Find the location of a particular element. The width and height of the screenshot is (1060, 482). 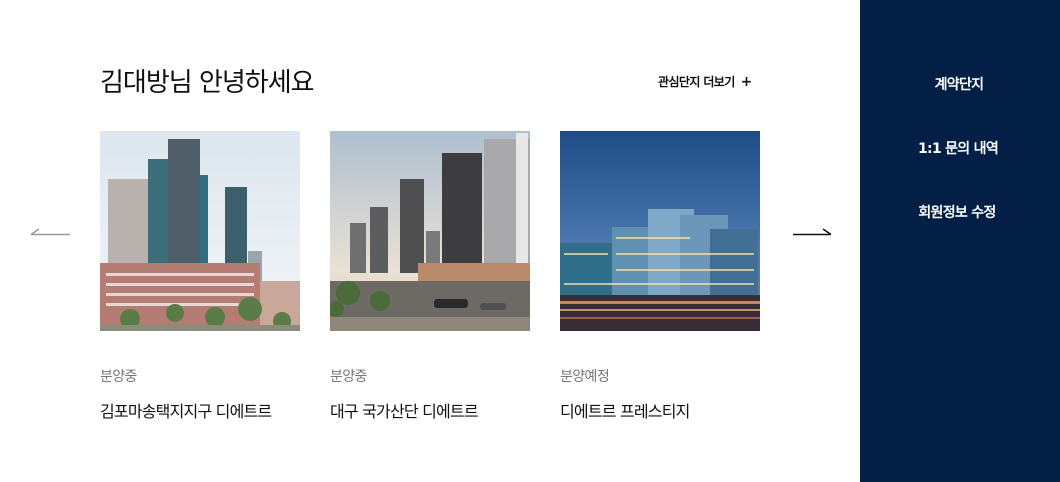

arrow-left-icon is located at coordinates (50, 232).